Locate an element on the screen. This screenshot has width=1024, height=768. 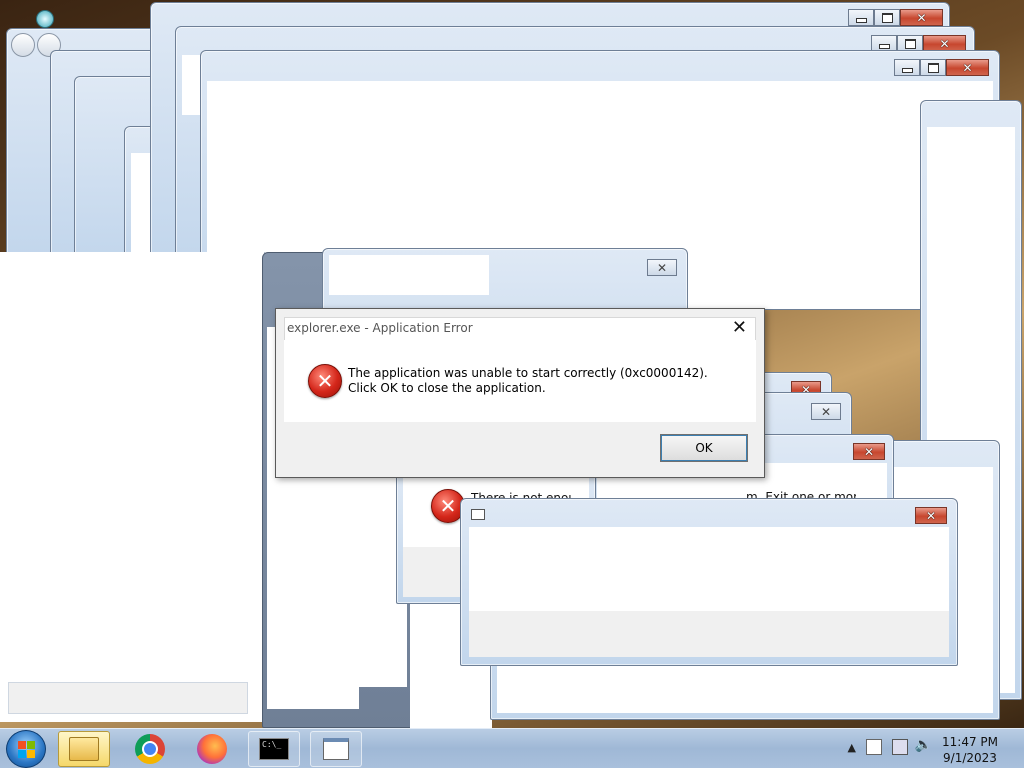
taskbar-item-explorer is located at coordinates (84, 749).